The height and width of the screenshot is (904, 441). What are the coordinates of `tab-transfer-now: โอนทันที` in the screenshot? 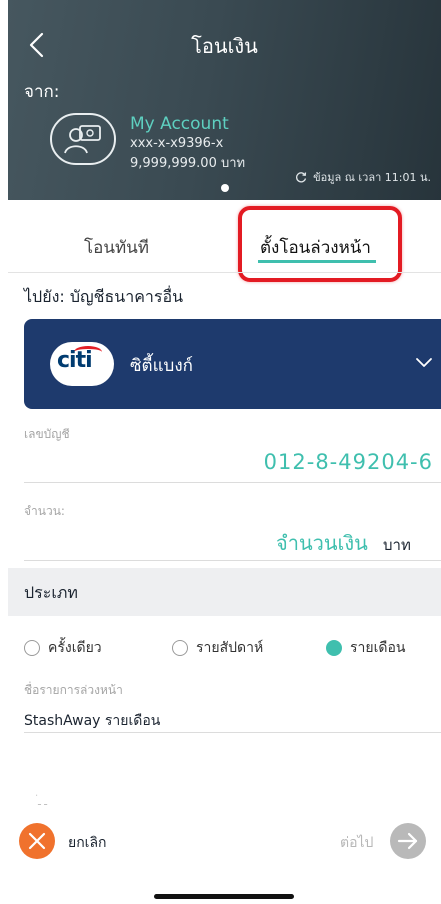 It's located at (116, 247).